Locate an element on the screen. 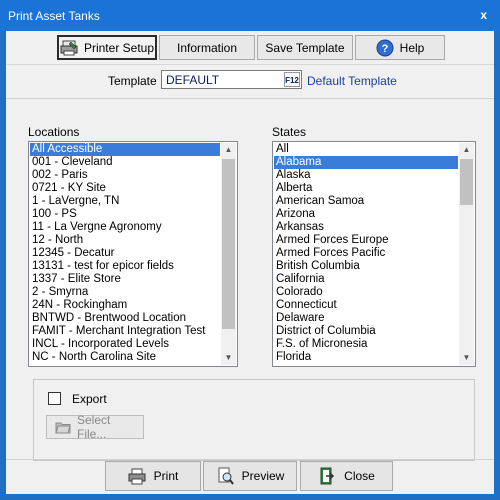 The height and width of the screenshot is (500, 500). information-button: Information is located at coordinates (207, 47).